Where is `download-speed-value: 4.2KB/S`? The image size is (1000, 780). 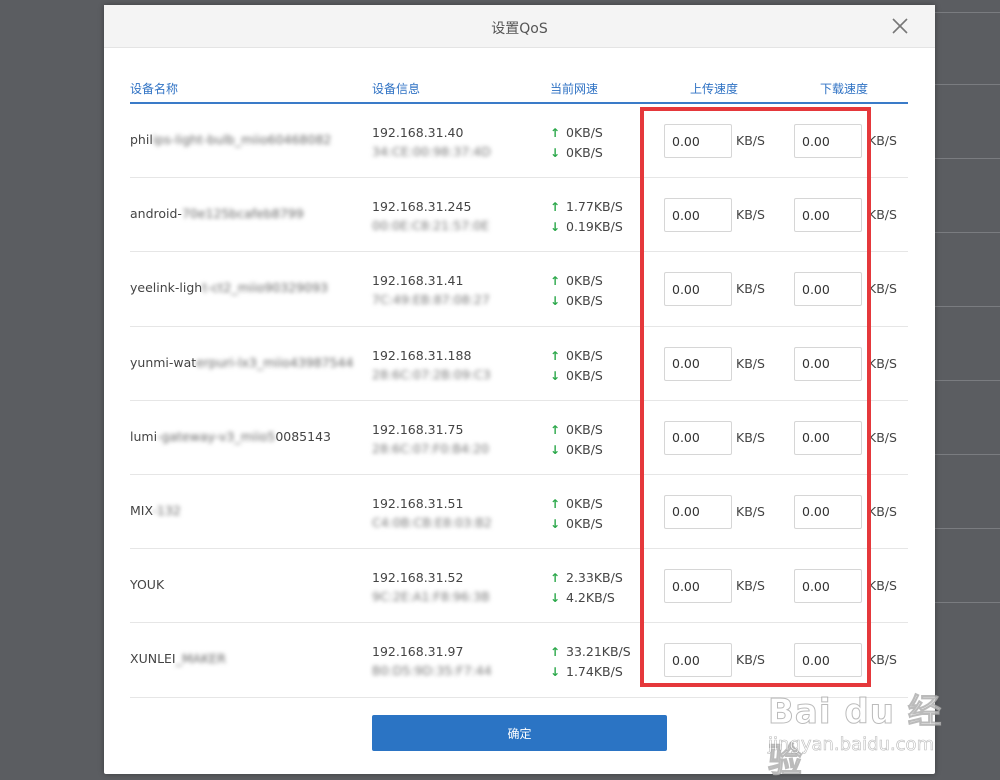 download-speed-value: 4.2KB/S is located at coordinates (590, 598).